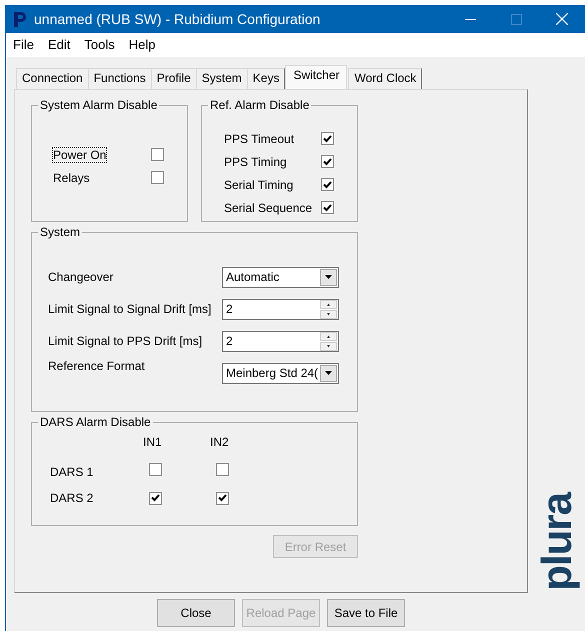  Describe the element at coordinates (280, 373) in the screenshot. I see `dropdown: Meinberg Std 24(` at that location.